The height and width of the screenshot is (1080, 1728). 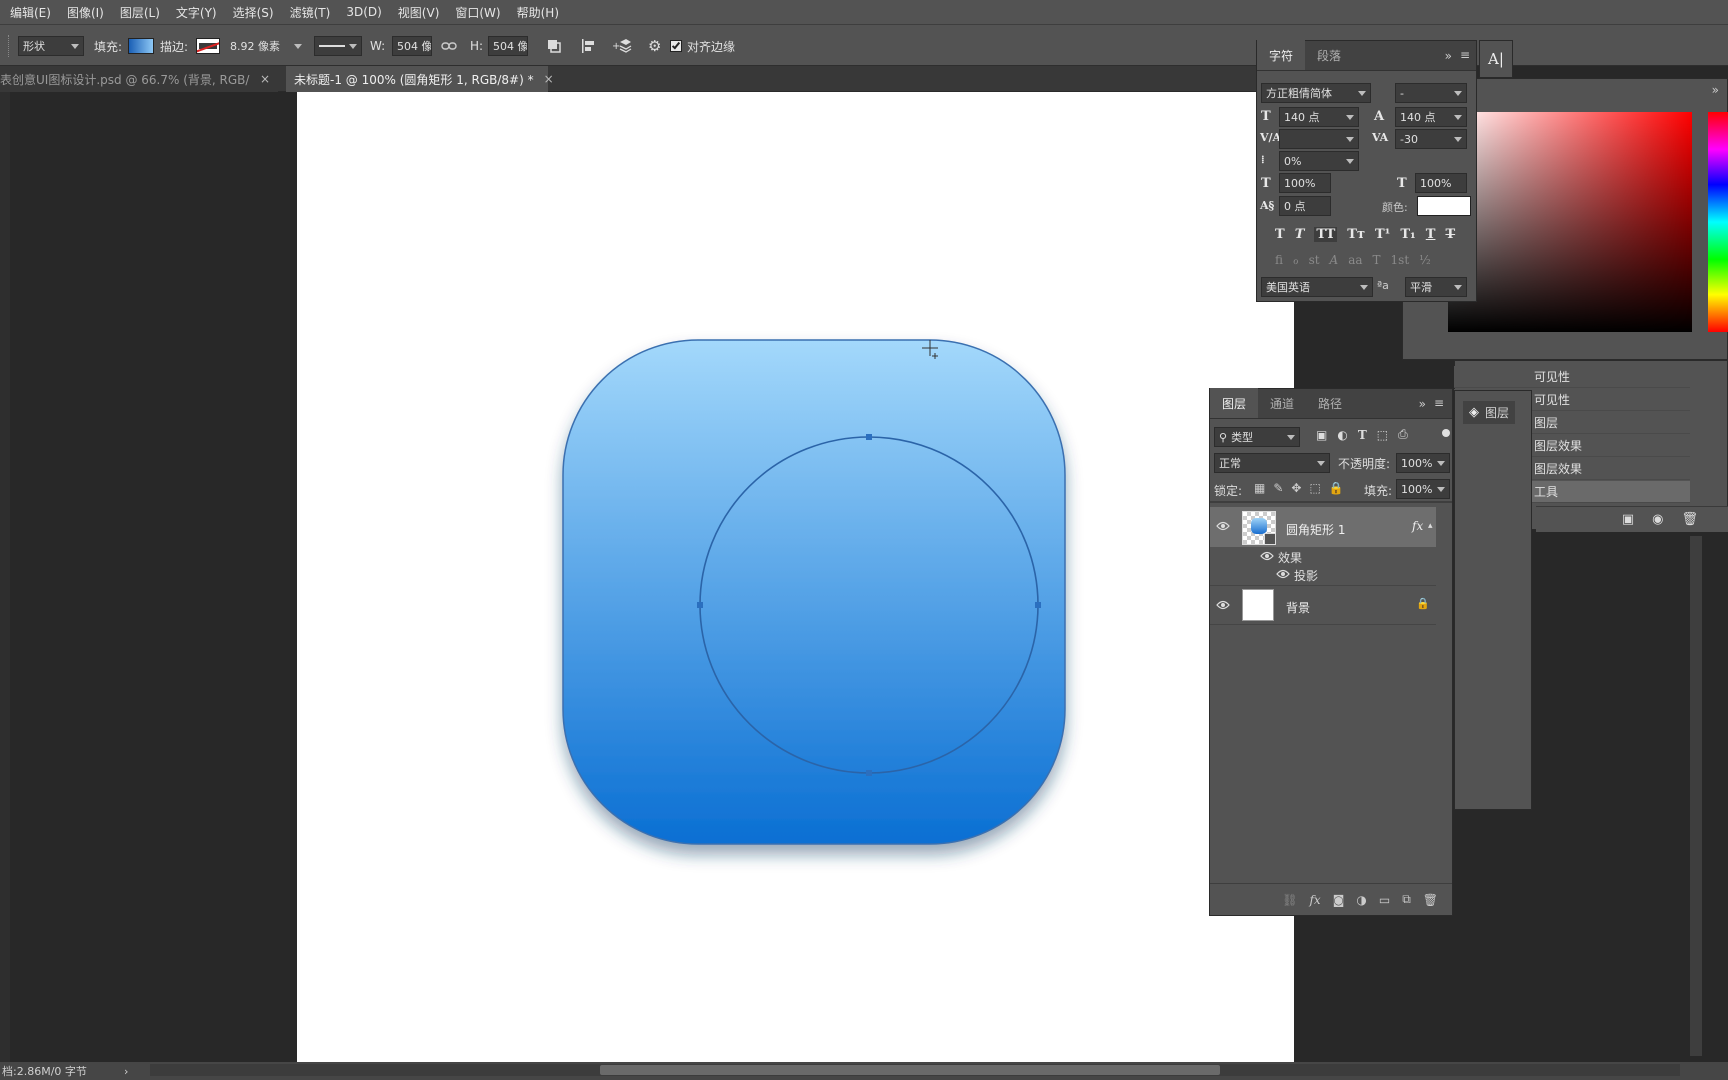 What do you see at coordinates (1657, 519) in the screenshot?
I see `camera-icon: ◉` at bounding box center [1657, 519].